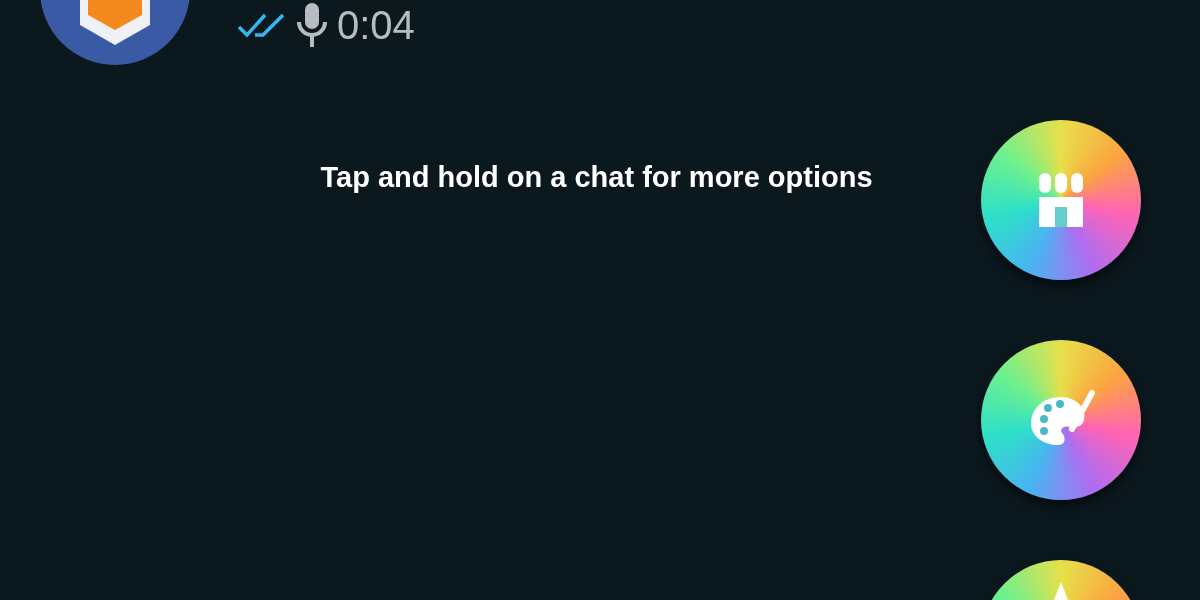 This screenshot has height=600, width=1200. What do you see at coordinates (596, 177) in the screenshot?
I see `hint-text: Tap and hold on a chat for more options` at bounding box center [596, 177].